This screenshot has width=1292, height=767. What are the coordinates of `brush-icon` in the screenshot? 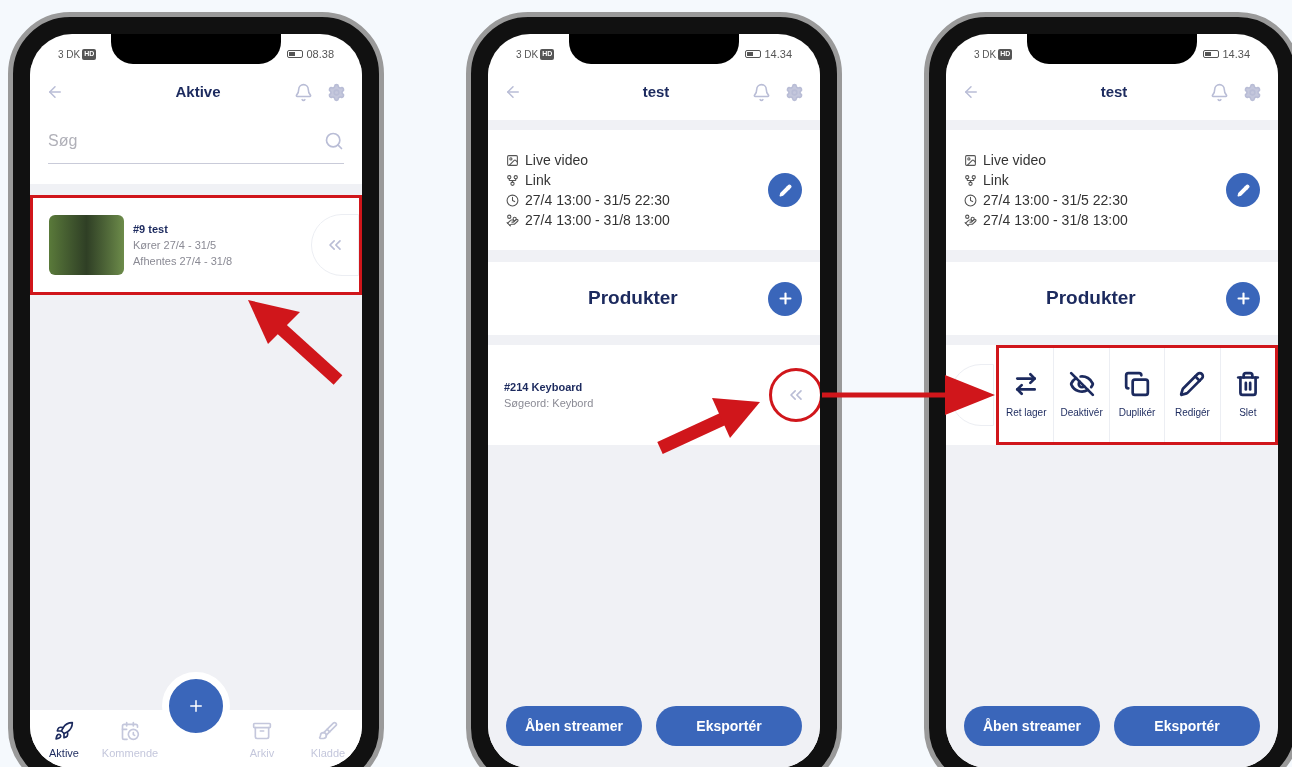 It's located at (328, 730).